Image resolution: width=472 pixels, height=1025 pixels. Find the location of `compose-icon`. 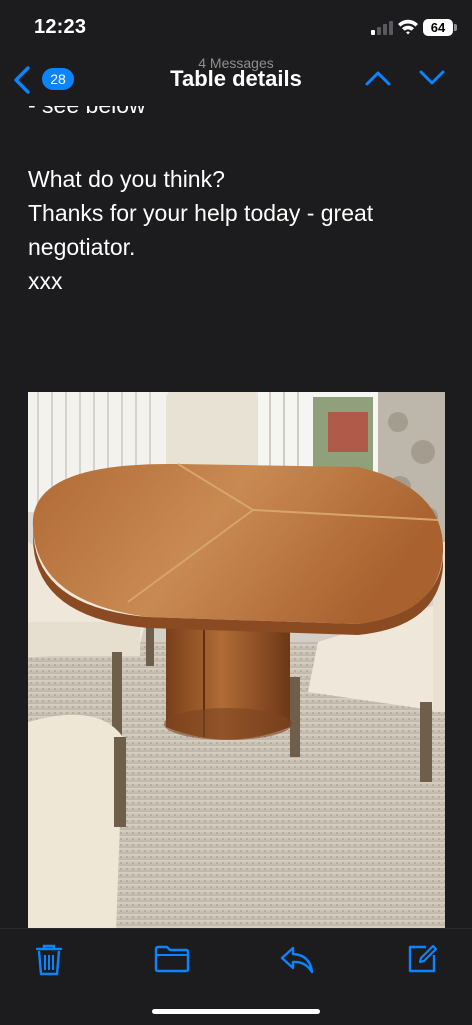

compose-icon is located at coordinates (422, 959).